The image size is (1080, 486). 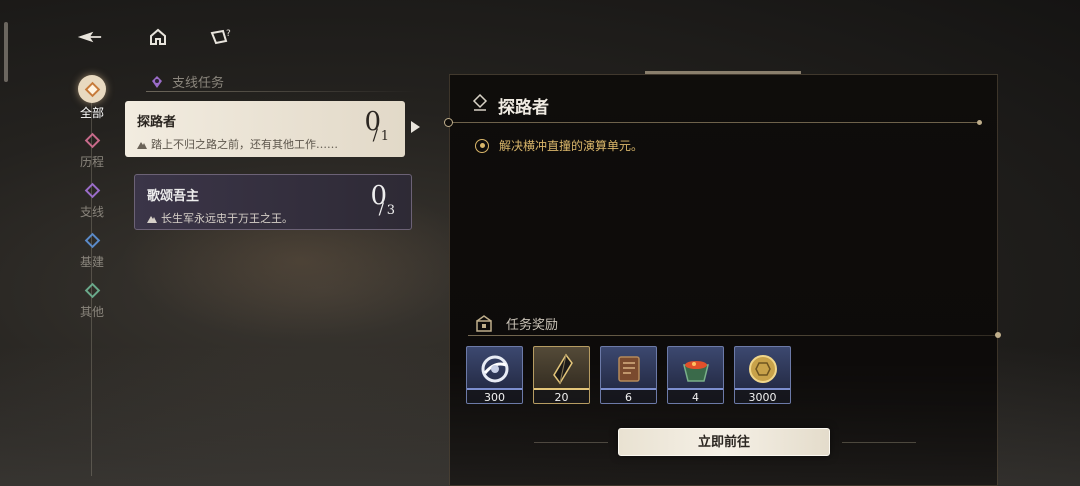 What do you see at coordinates (6, 52) in the screenshot?
I see `edge-scroll-bar` at bounding box center [6, 52].